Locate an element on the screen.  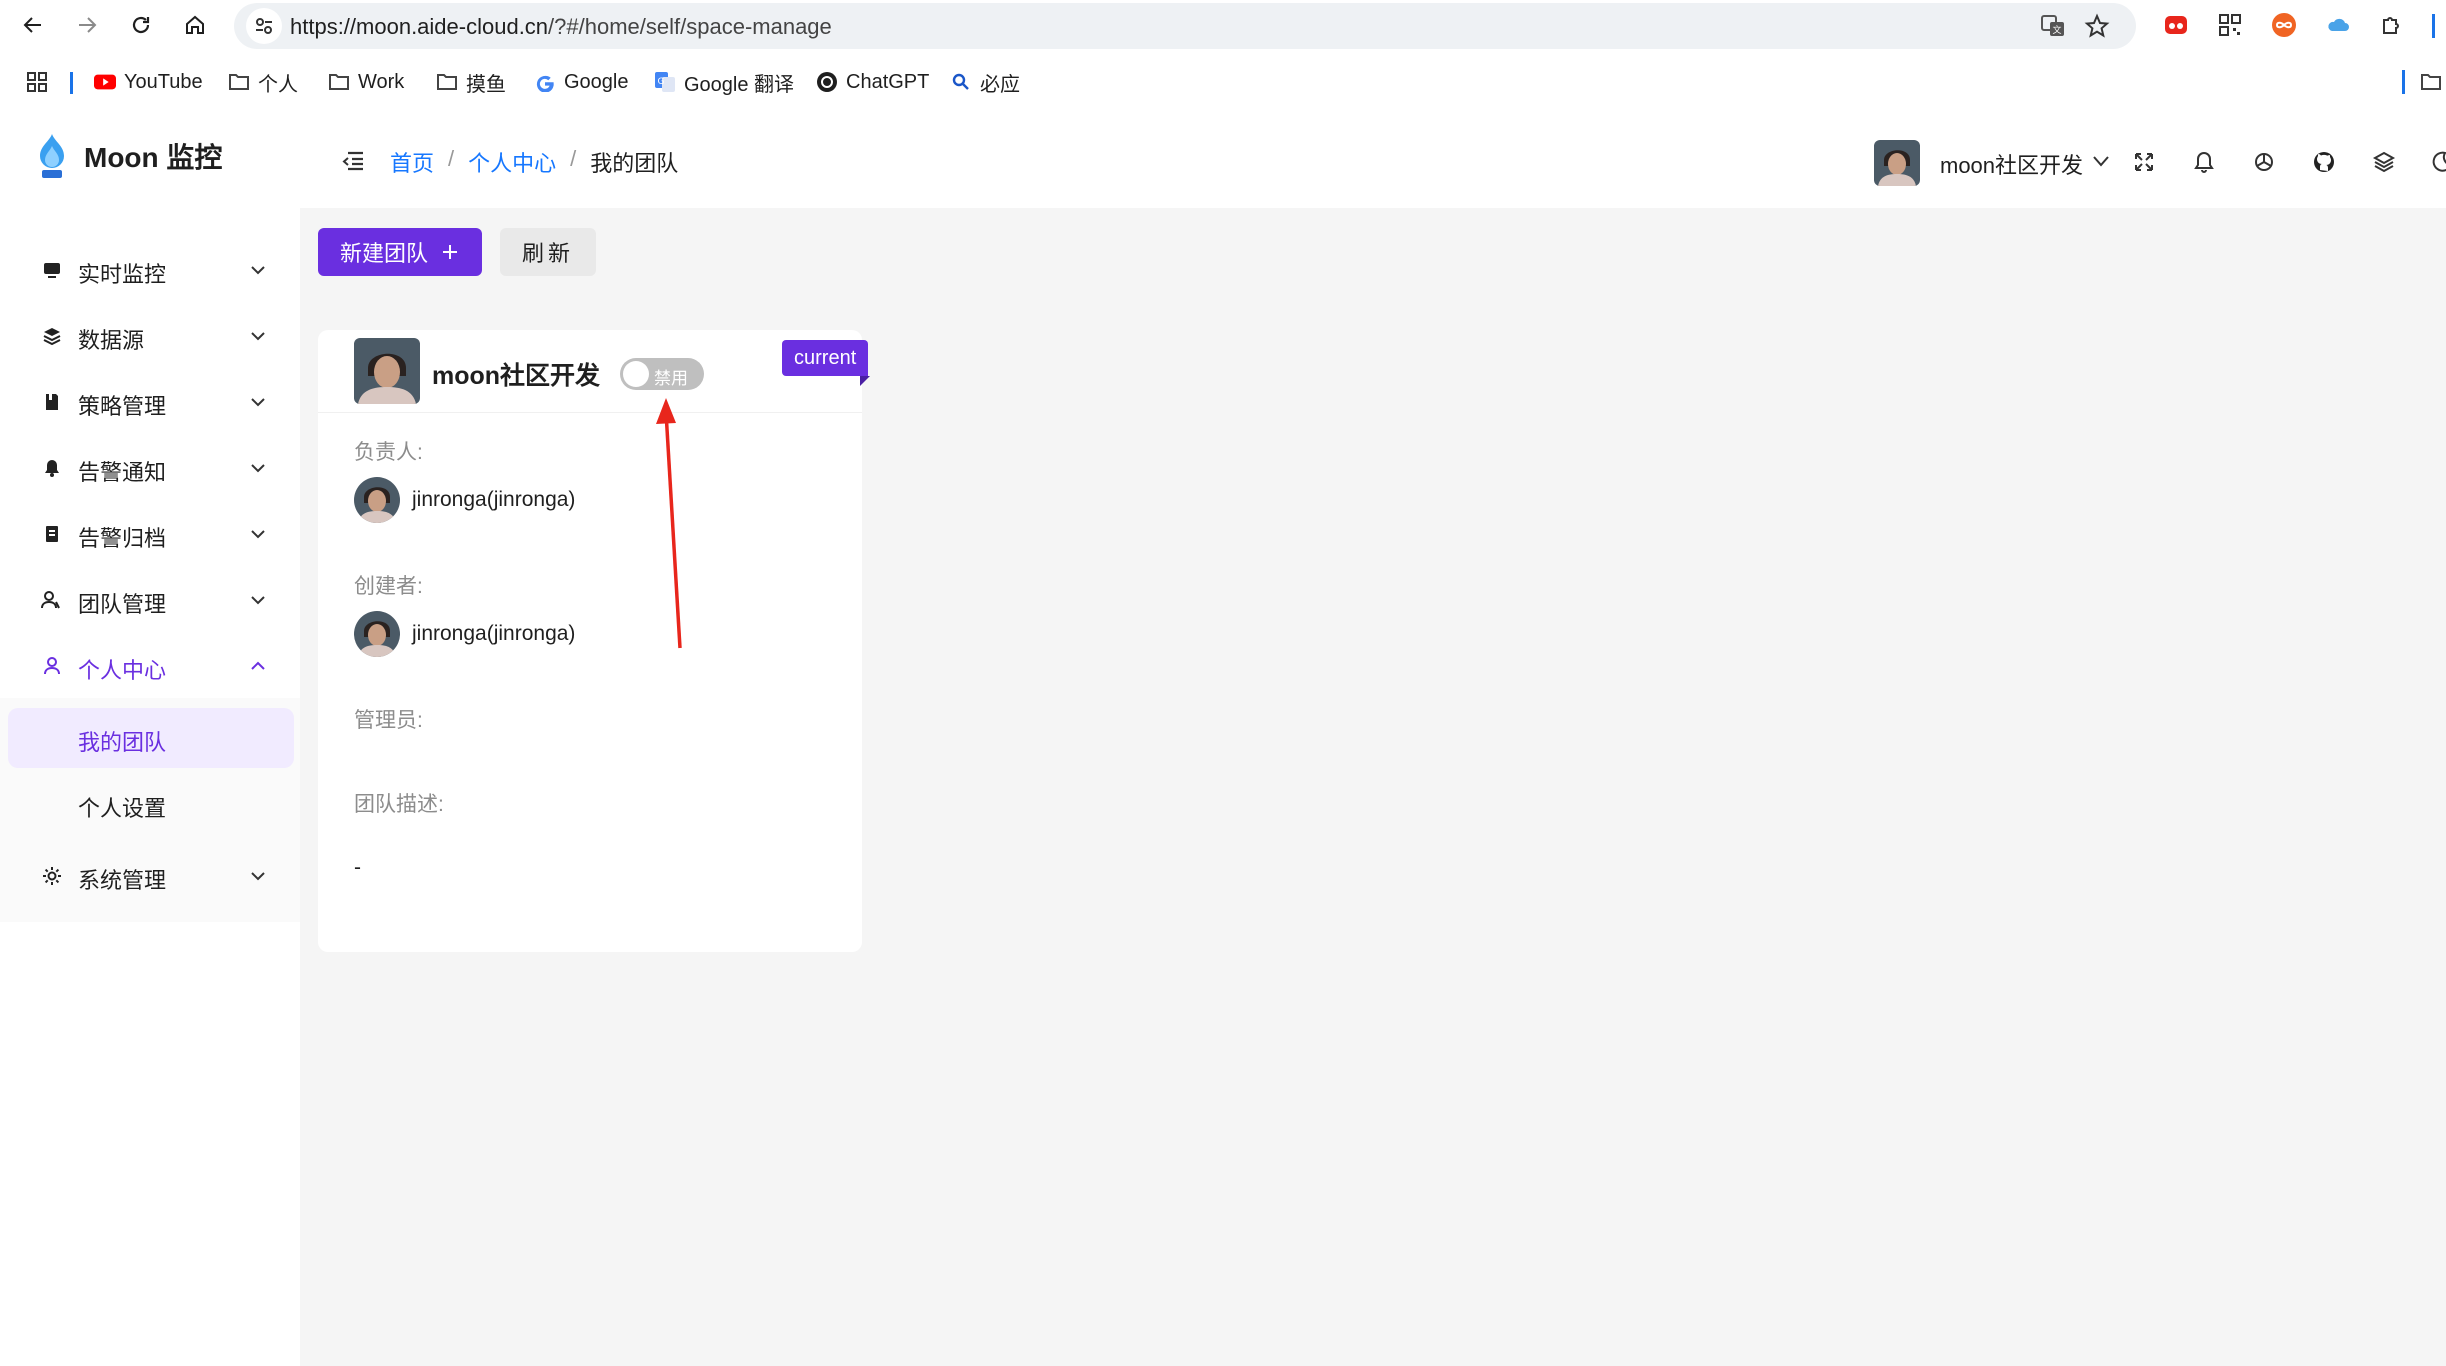
google-translate-icon: G is located at coordinates (665, 82).